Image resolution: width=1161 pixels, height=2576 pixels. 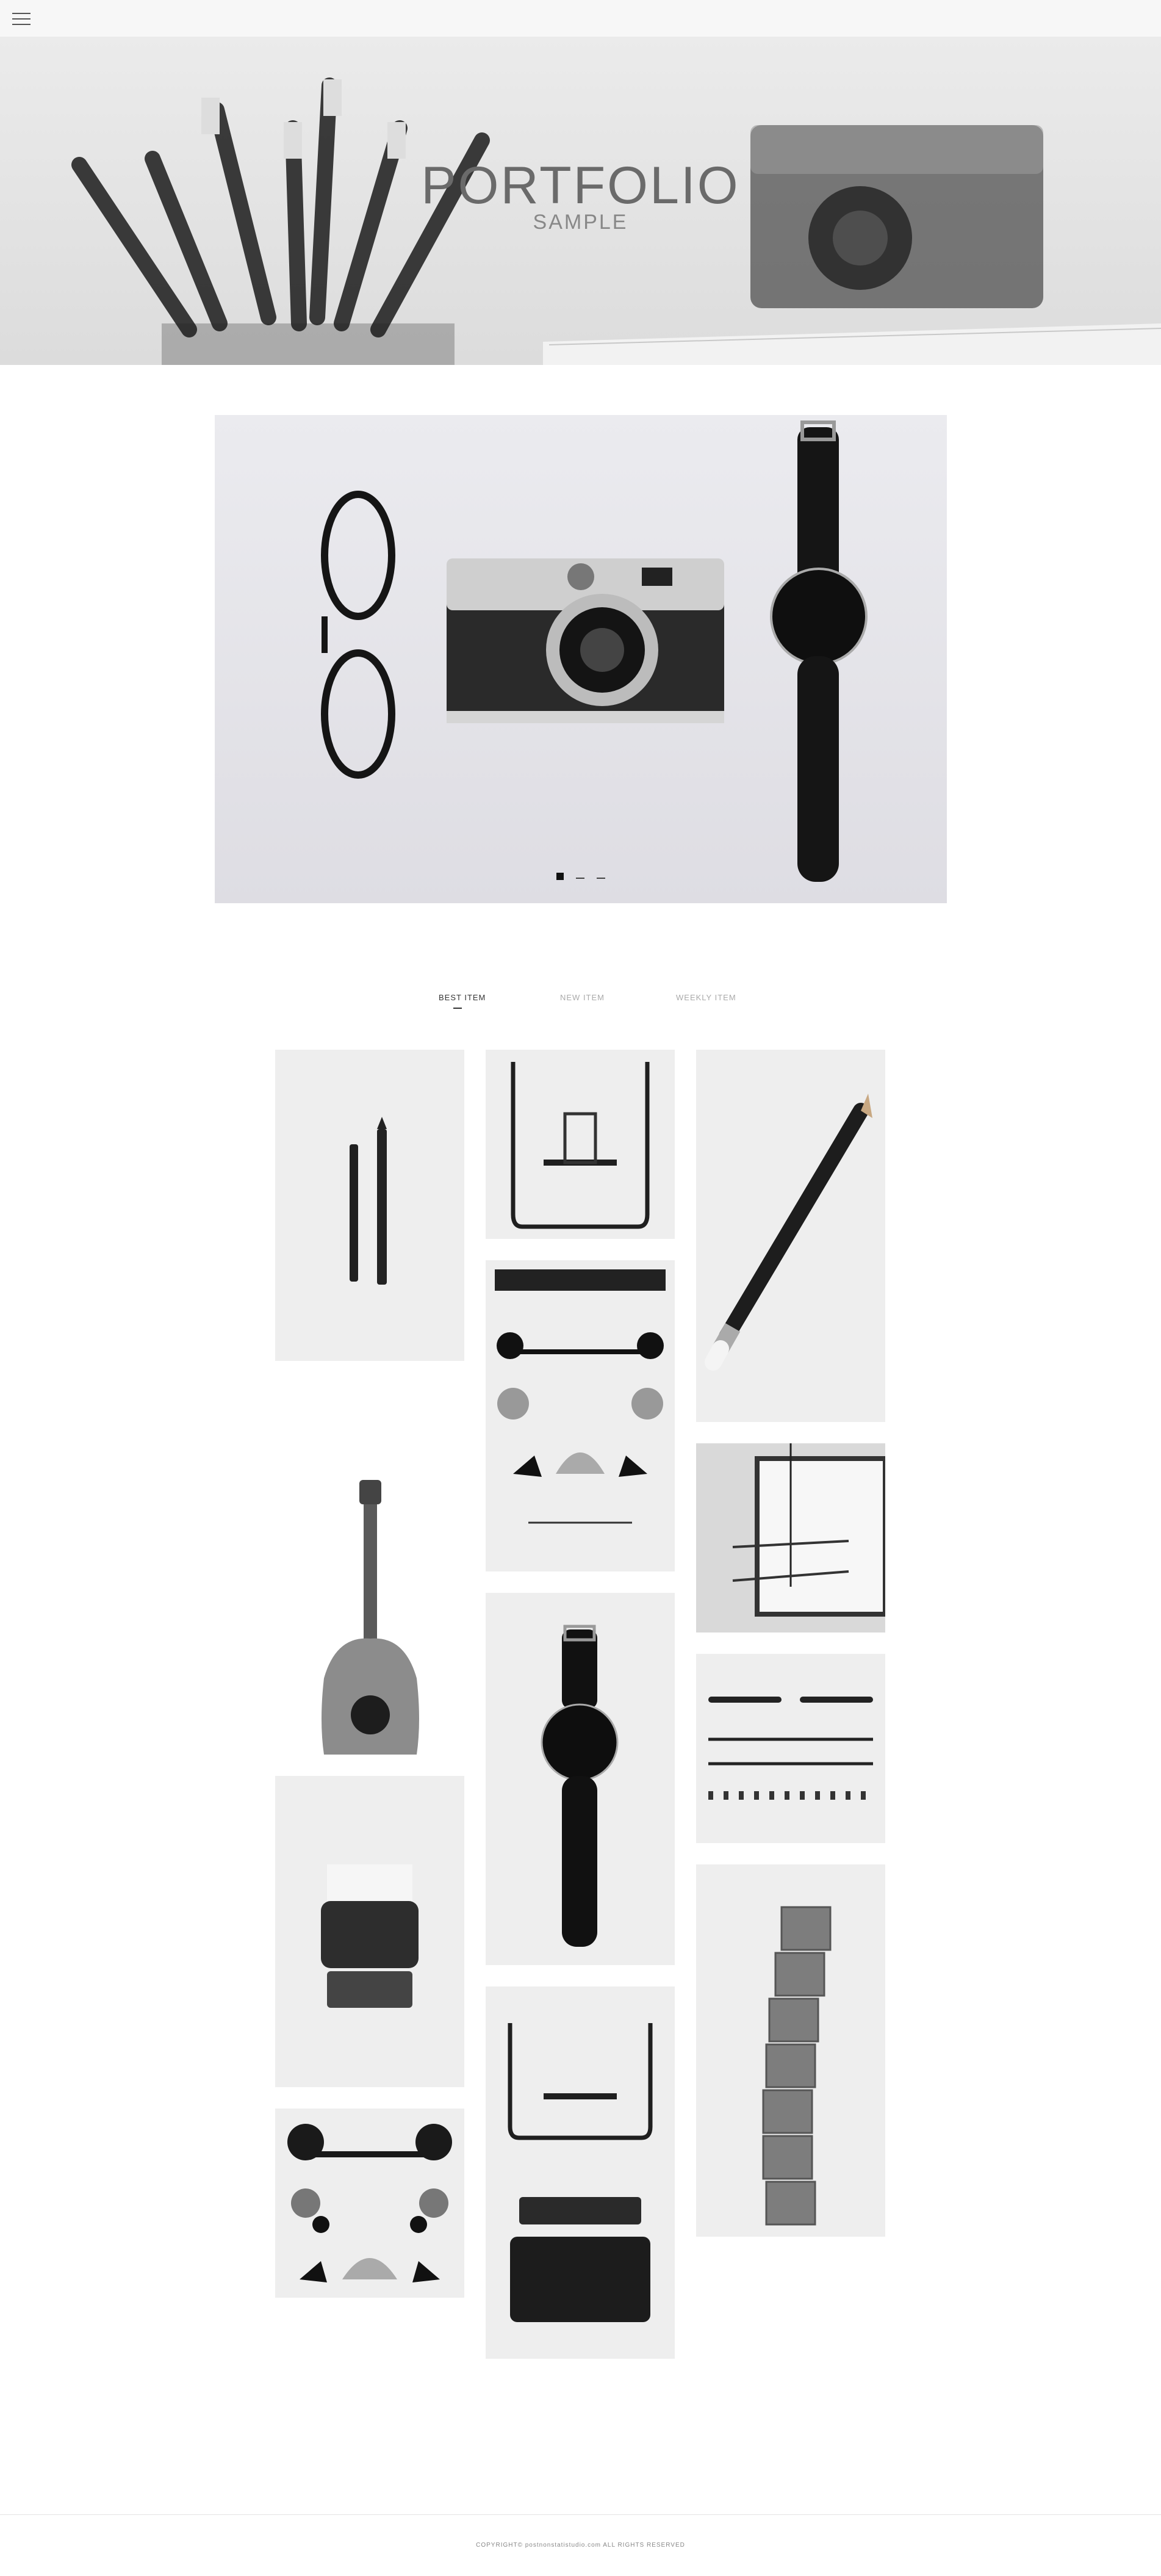 What do you see at coordinates (370, 1616) in the screenshot?
I see `gallery-item-guitar` at bounding box center [370, 1616].